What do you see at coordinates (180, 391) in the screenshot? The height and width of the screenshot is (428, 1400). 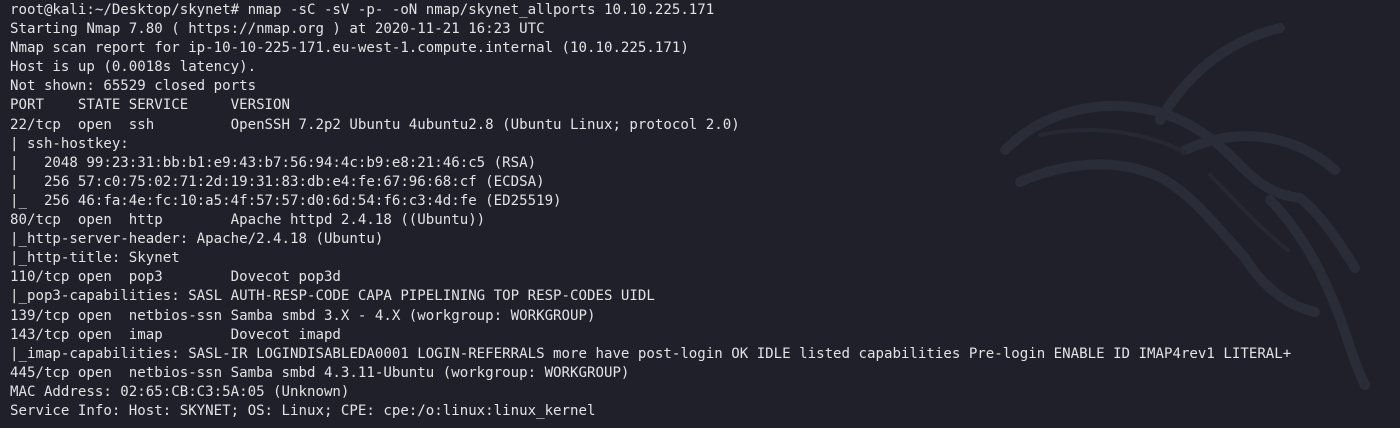 I see `output-line: MAC Address: 02:65:CB:C3:5A:05 (Unknown)` at bounding box center [180, 391].